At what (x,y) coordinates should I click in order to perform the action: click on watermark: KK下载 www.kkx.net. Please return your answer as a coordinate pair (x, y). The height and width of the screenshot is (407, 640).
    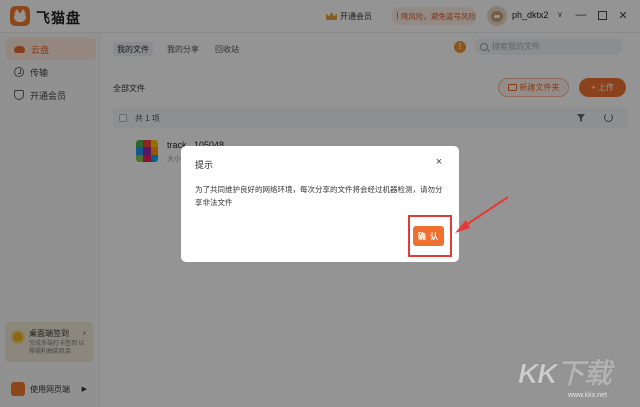
    Looking at the image, I should click on (576, 378).